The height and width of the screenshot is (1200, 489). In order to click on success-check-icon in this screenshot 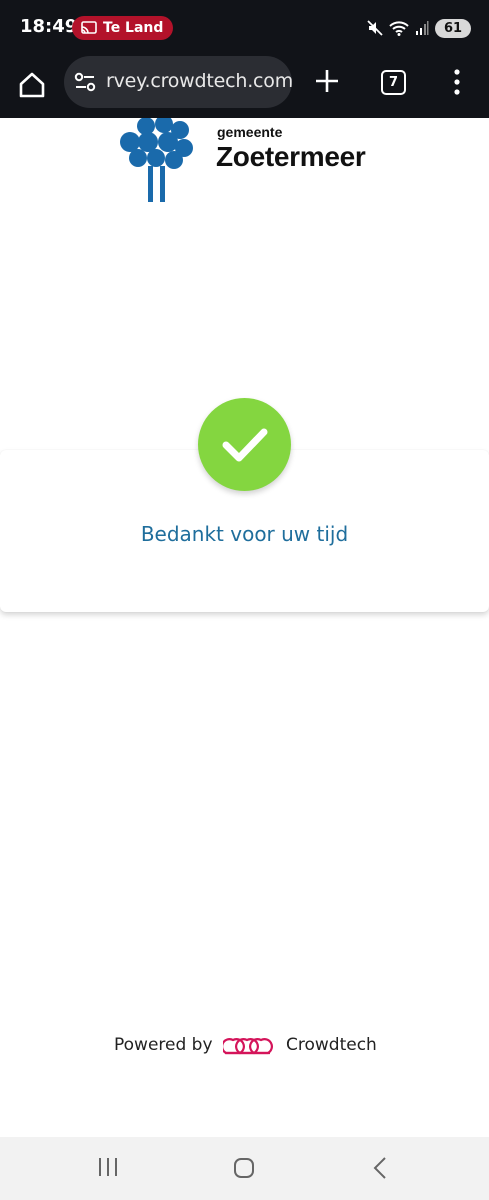, I will do `click(244, 444)`.